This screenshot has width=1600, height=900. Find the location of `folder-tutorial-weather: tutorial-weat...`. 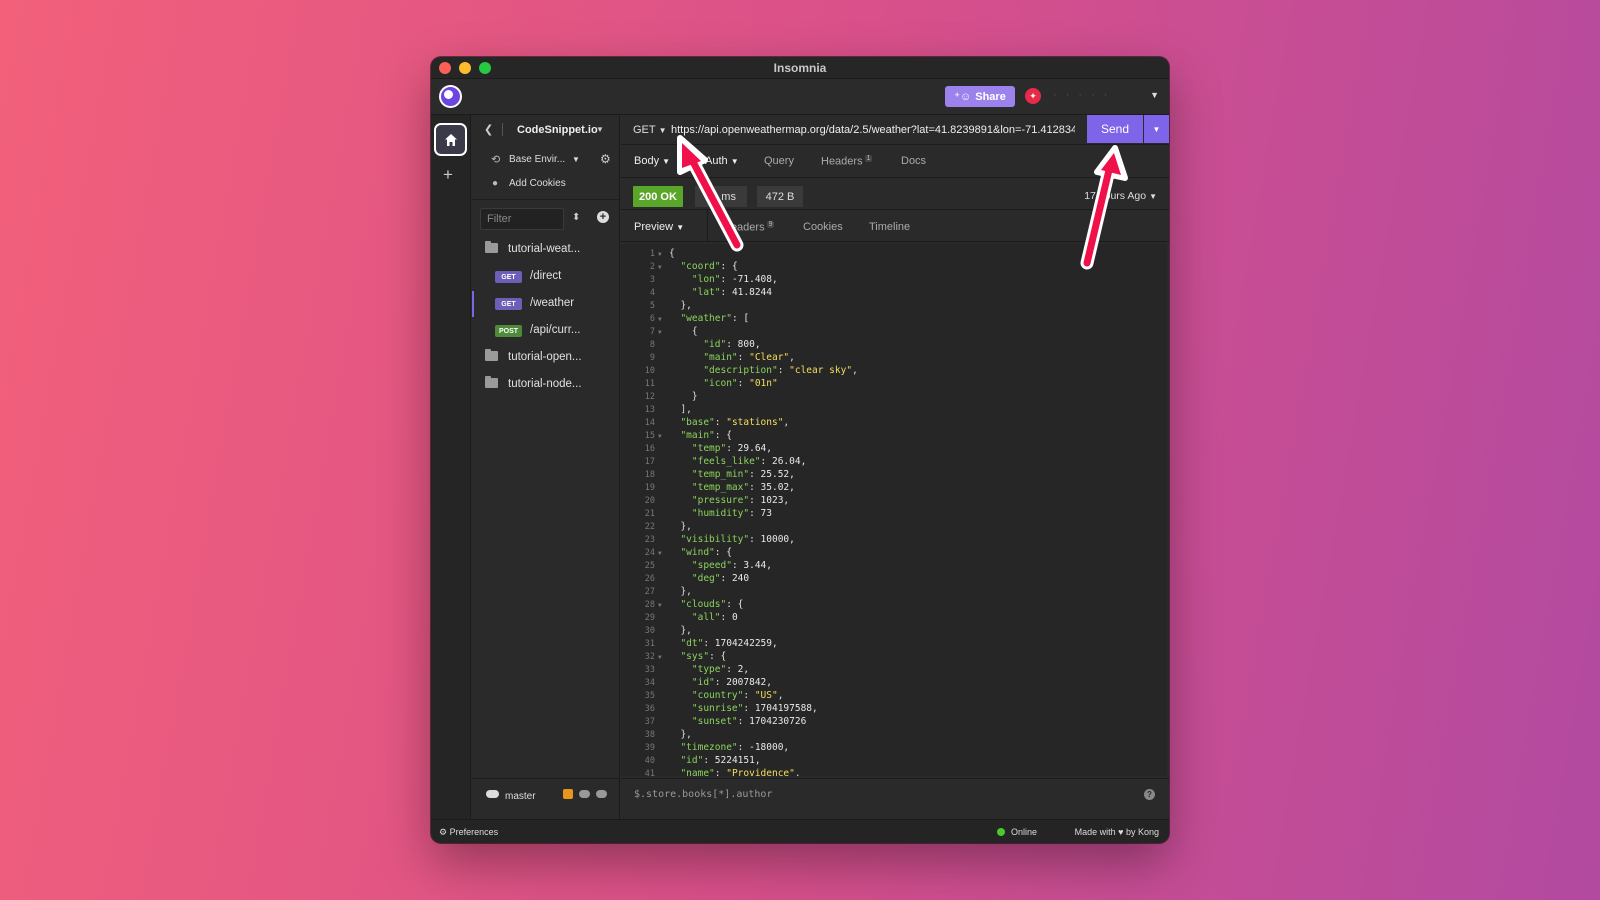

folder-tutorial-weather: tutorial-weat... is located at coordinates (545, 250).